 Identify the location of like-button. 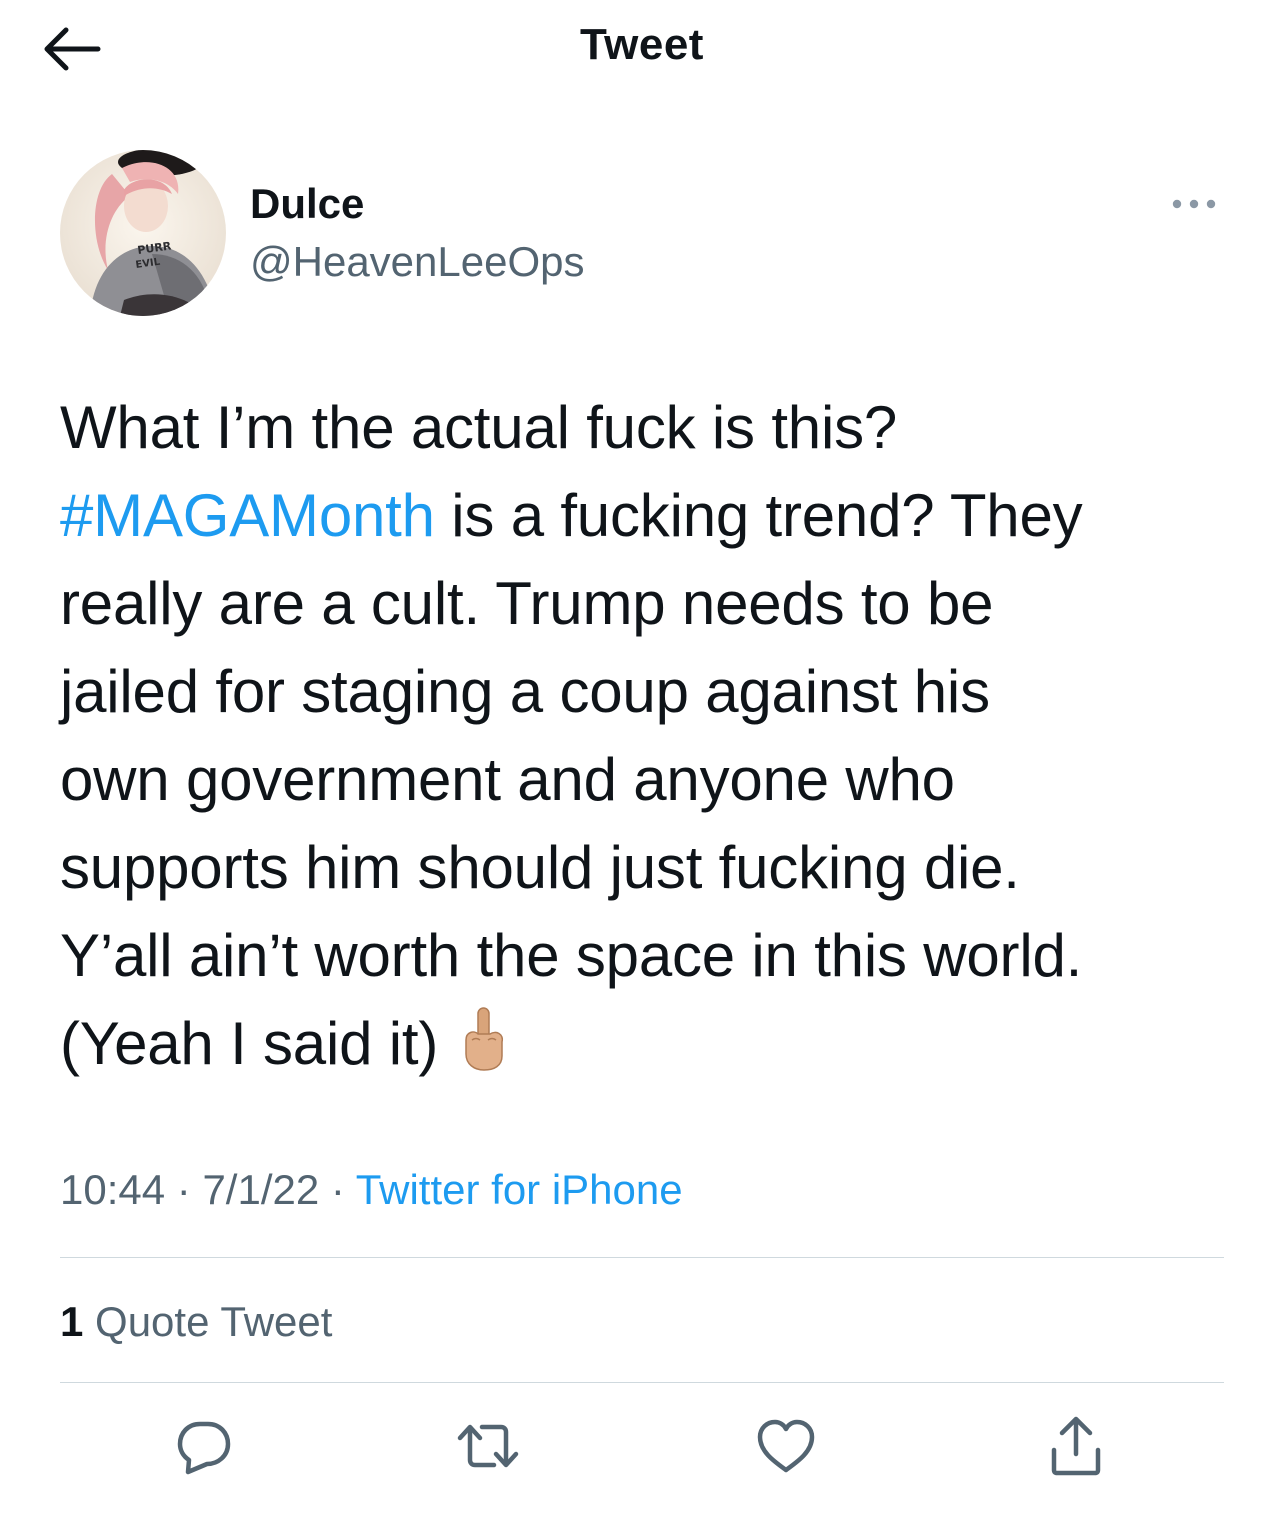
(786, 1446).